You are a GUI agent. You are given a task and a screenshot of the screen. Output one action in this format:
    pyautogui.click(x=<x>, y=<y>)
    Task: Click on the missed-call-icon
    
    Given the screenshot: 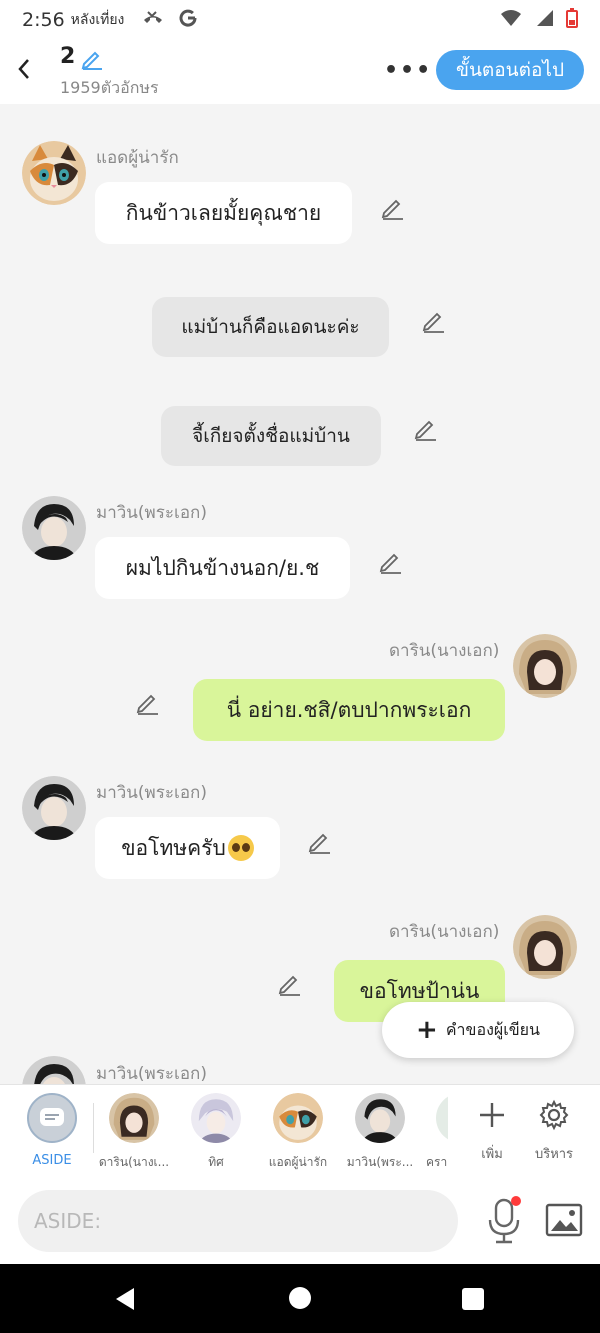 What is the action you would take?
    pyautogui.click(x=153, y=20)
    